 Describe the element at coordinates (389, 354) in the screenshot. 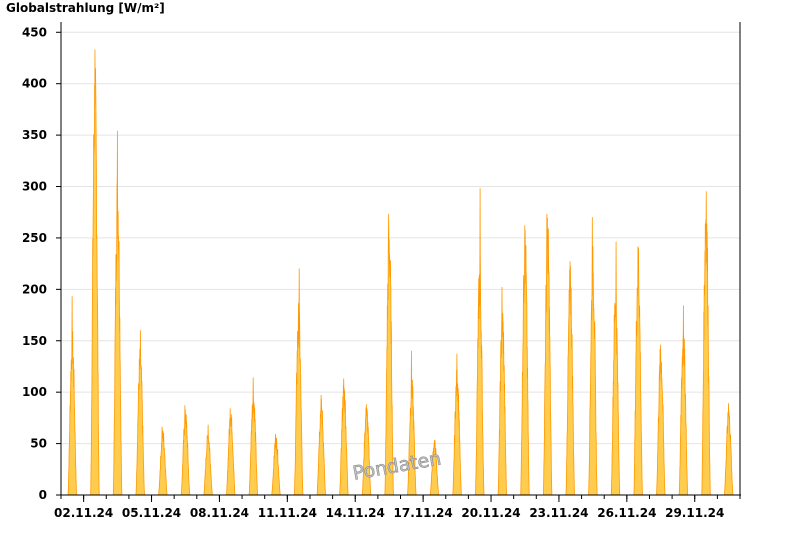

I see `day-area-15.11.24` at that location.